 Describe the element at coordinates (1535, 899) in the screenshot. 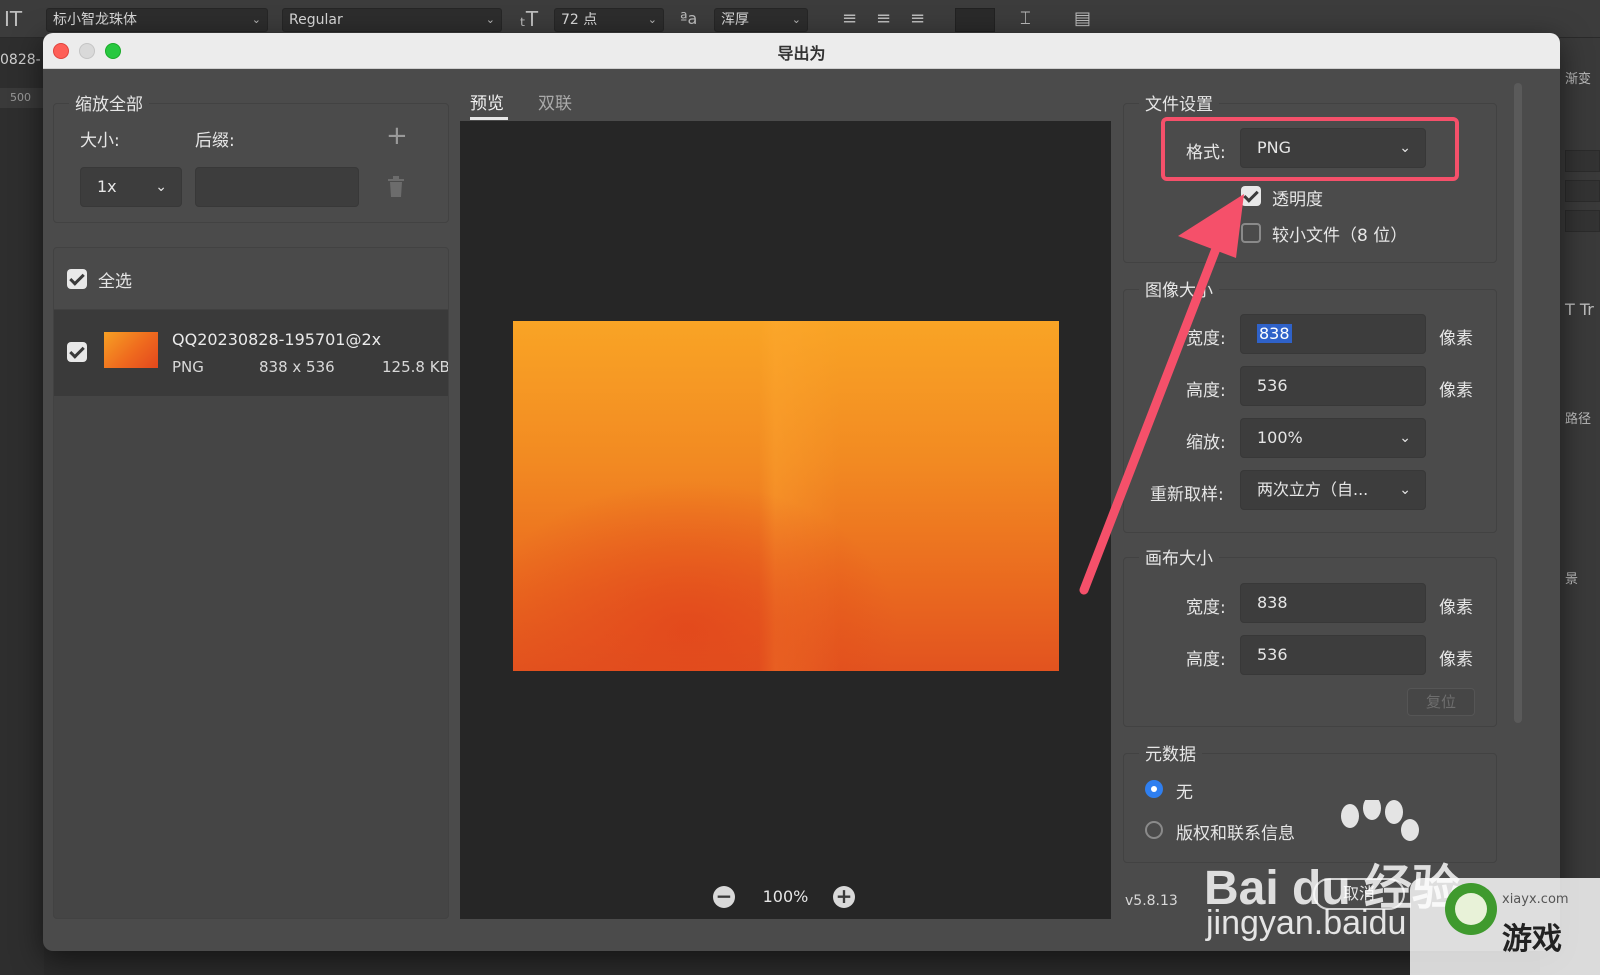

I see `site-url: xiayx.com` at that location.